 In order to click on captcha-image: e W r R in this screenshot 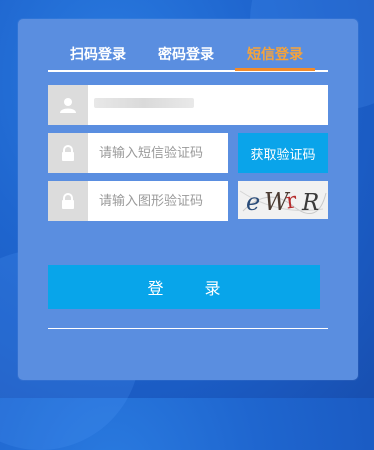, I will do `click(283, 200)`.